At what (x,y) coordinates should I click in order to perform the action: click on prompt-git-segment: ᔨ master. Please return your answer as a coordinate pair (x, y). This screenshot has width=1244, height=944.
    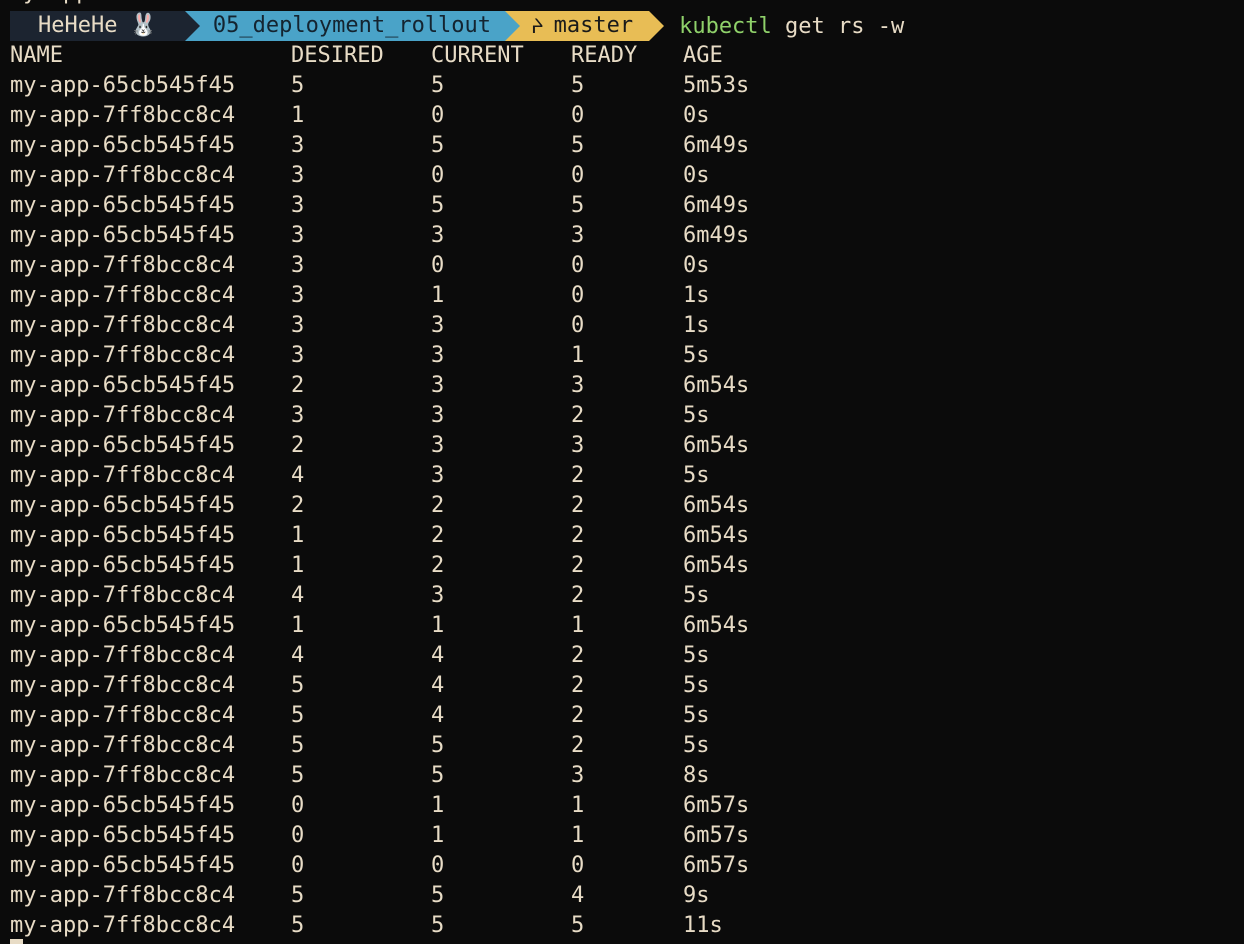
    Looking at the image, I should click on (585, 26).